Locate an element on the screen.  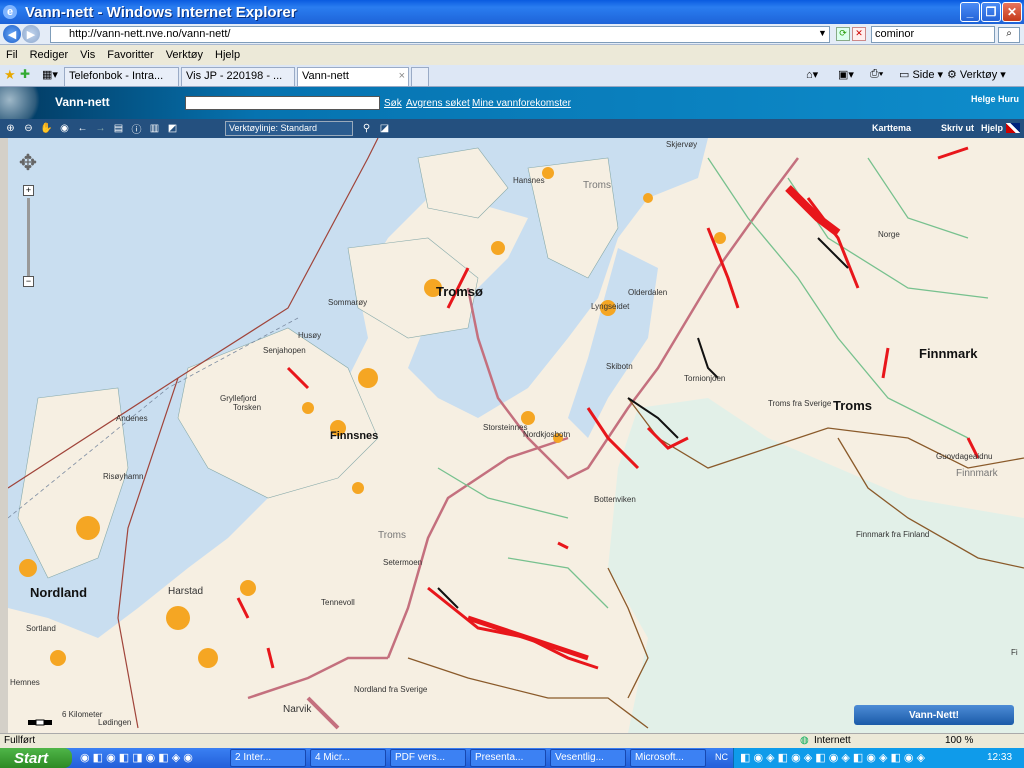
label-olderdalen: Olderdalen is located at coordinates (648, 292).